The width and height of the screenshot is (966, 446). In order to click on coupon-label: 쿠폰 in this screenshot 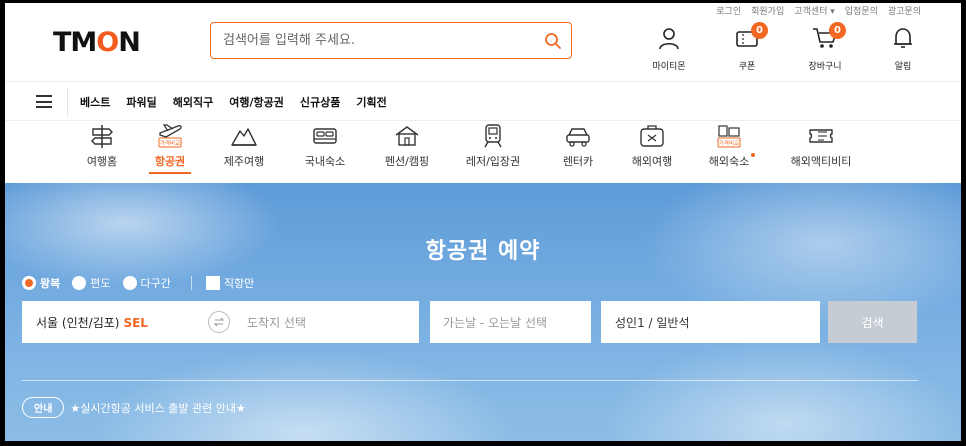, I will do `click(747, 67)`.